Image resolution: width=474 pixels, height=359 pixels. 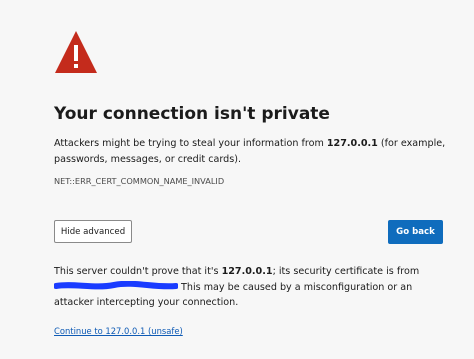 I want to click on host-name: 127.0.0.1, so click(x=352, y=143).